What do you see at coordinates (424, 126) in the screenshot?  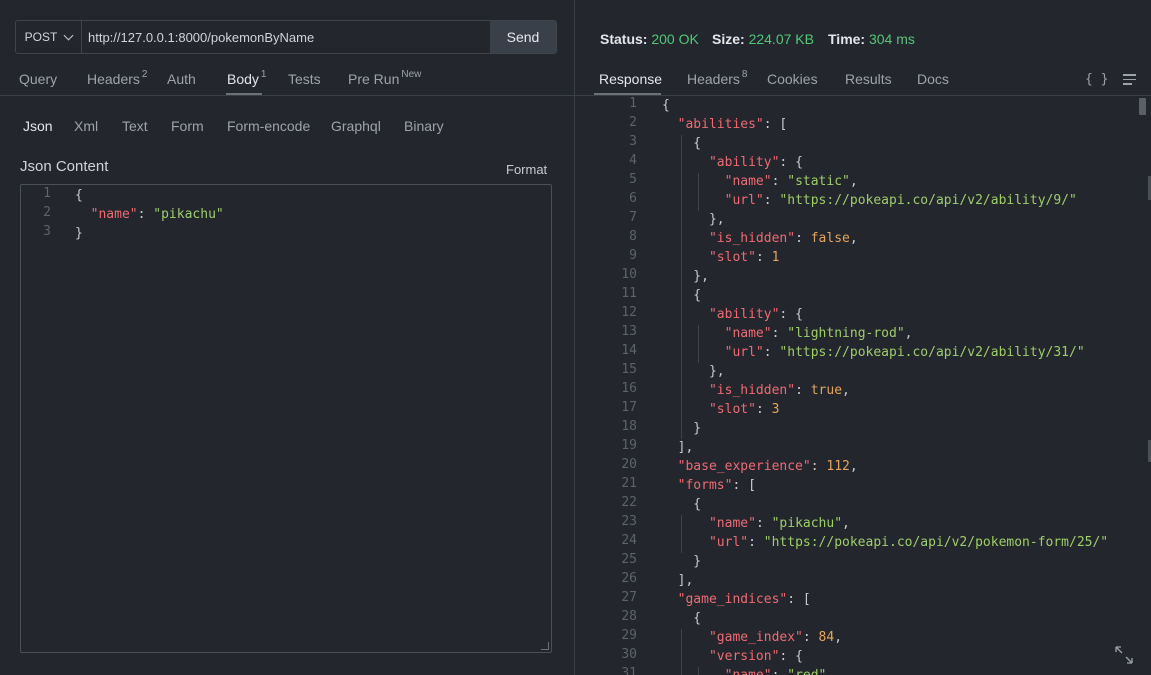 I see `body-tab-binary: Binary` at bounding box center [424, 126].